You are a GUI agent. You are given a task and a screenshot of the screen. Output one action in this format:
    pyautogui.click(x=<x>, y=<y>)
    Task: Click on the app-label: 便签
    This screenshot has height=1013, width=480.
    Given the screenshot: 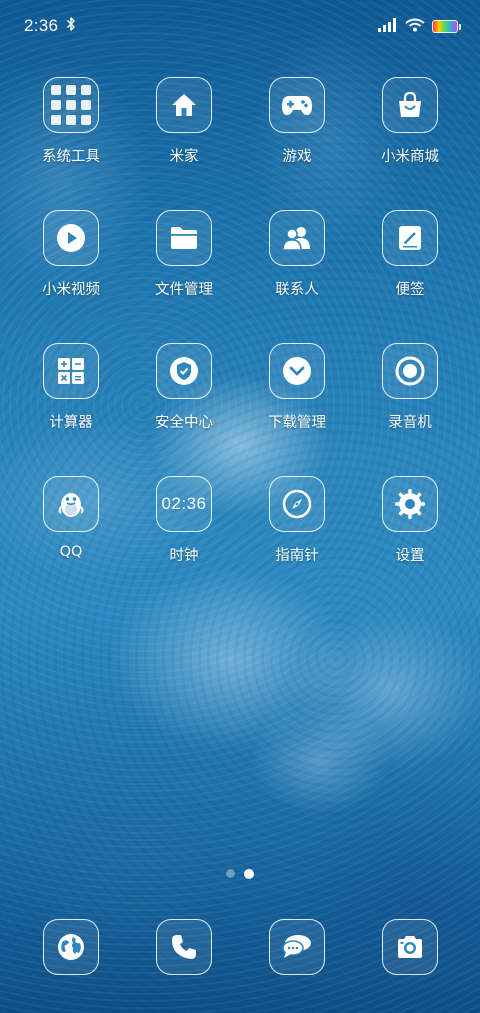 What is the action you would take?
    pyautogui.click(x=410, y=290)
    